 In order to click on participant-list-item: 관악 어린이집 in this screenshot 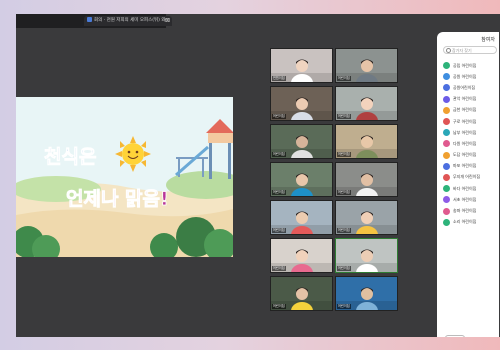, I will do `click(471, 99)`.